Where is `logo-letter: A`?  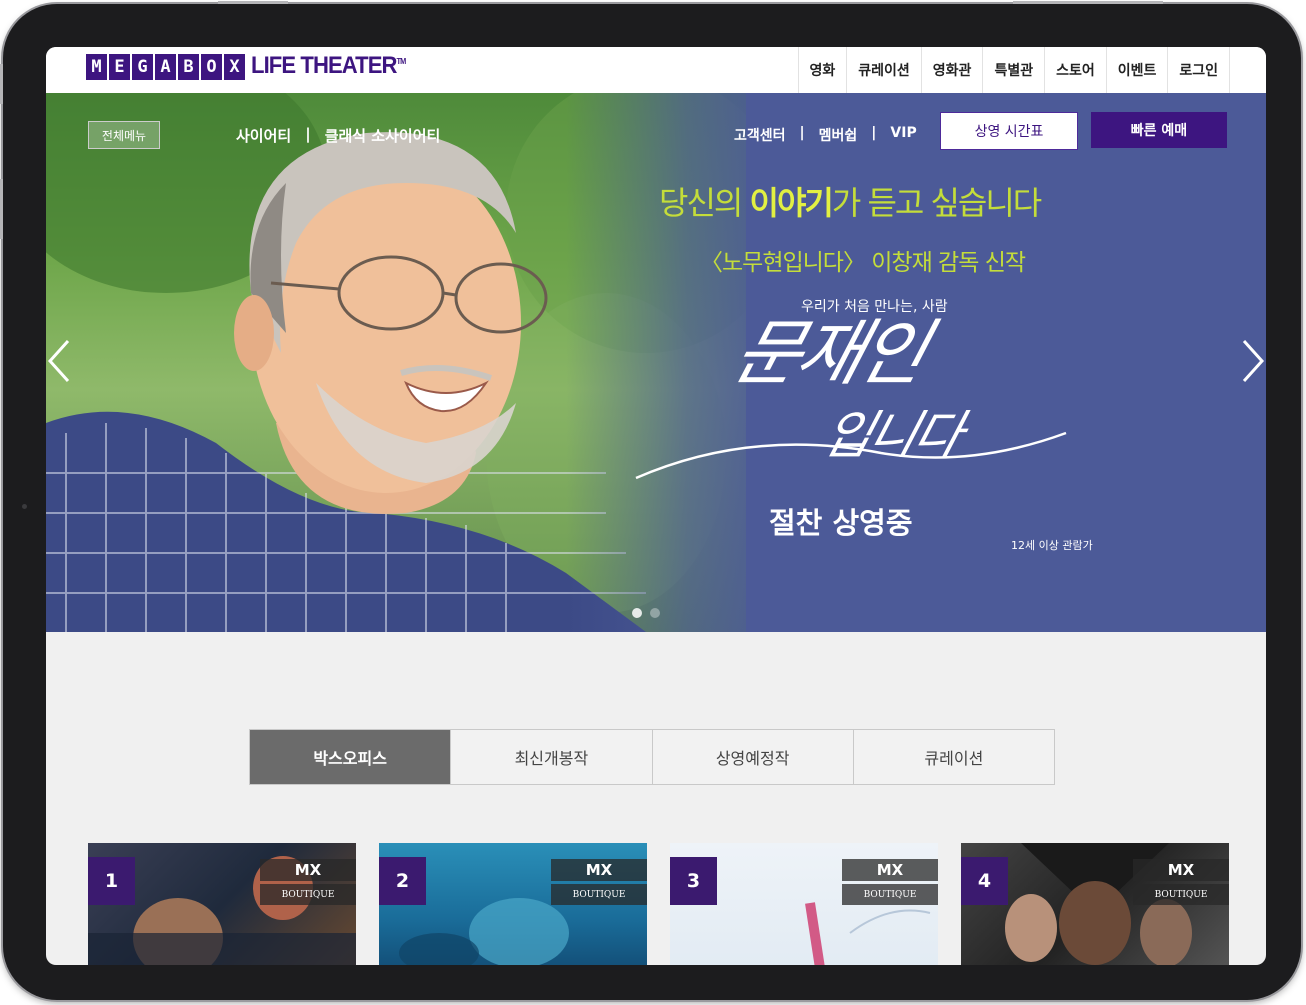 logo-letter: A is located at coordinates (165, 67).